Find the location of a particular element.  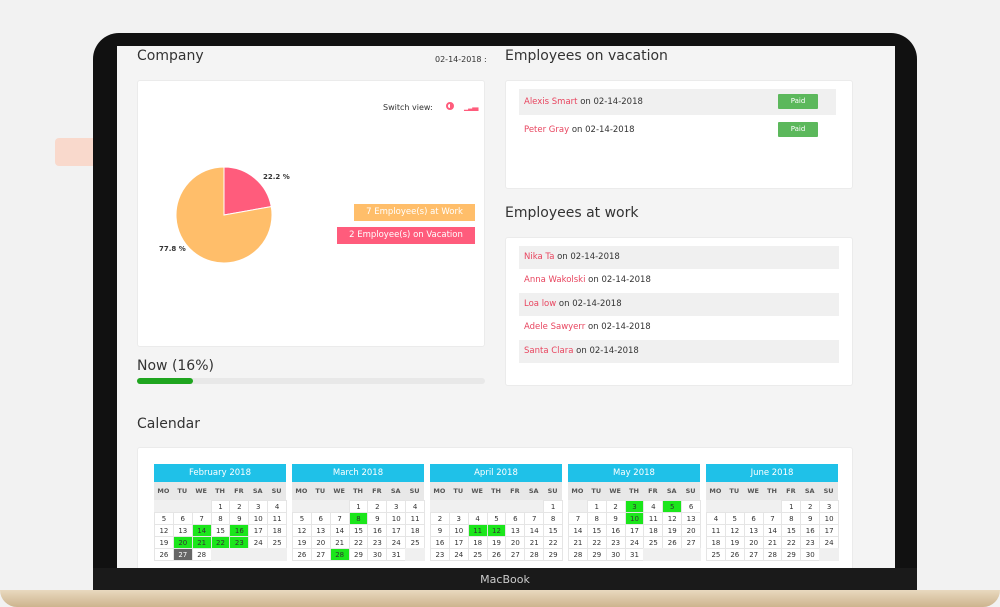

calendar-week: 16 17 18 19 20 21 22 is located at coordinates (497, 542).